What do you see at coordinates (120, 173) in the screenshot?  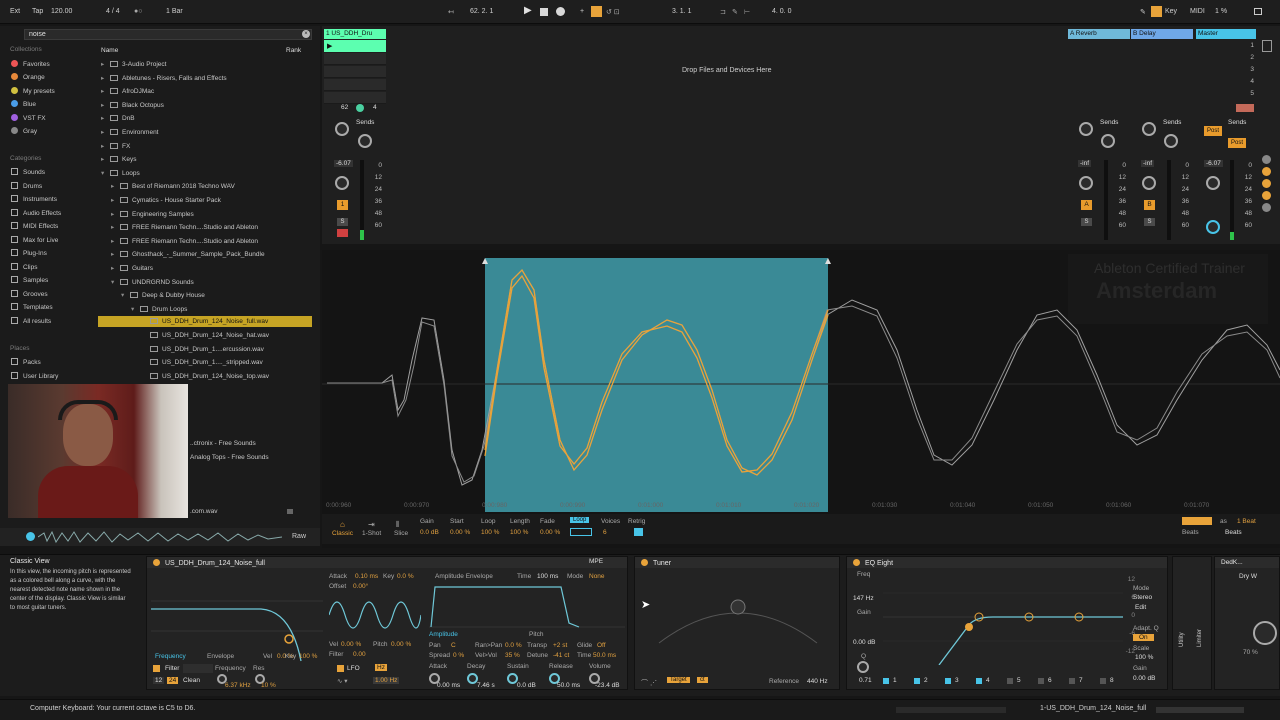 I see `browser-item: ▾ Loops` at bounding box center [120, 173].